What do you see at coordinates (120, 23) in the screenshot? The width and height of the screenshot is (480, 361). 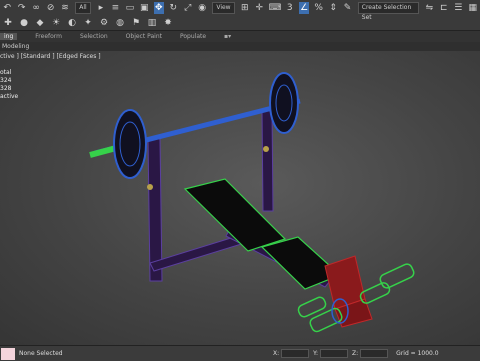 I see `material-editor-icon: ◍` at bounding box center [120, 23].